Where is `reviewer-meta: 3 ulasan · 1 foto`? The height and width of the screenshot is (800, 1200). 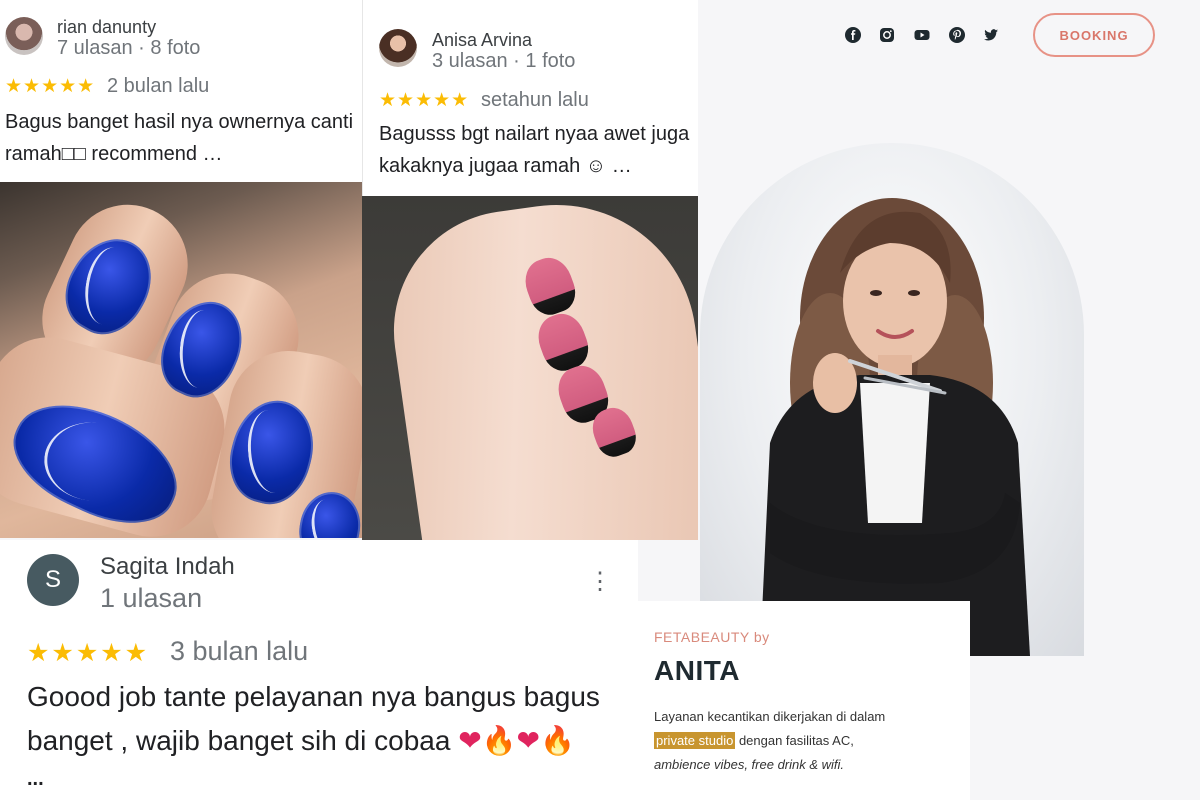
reviewer-meta: 3 ulasan · 1 foto is located at coordinates (504, 61).